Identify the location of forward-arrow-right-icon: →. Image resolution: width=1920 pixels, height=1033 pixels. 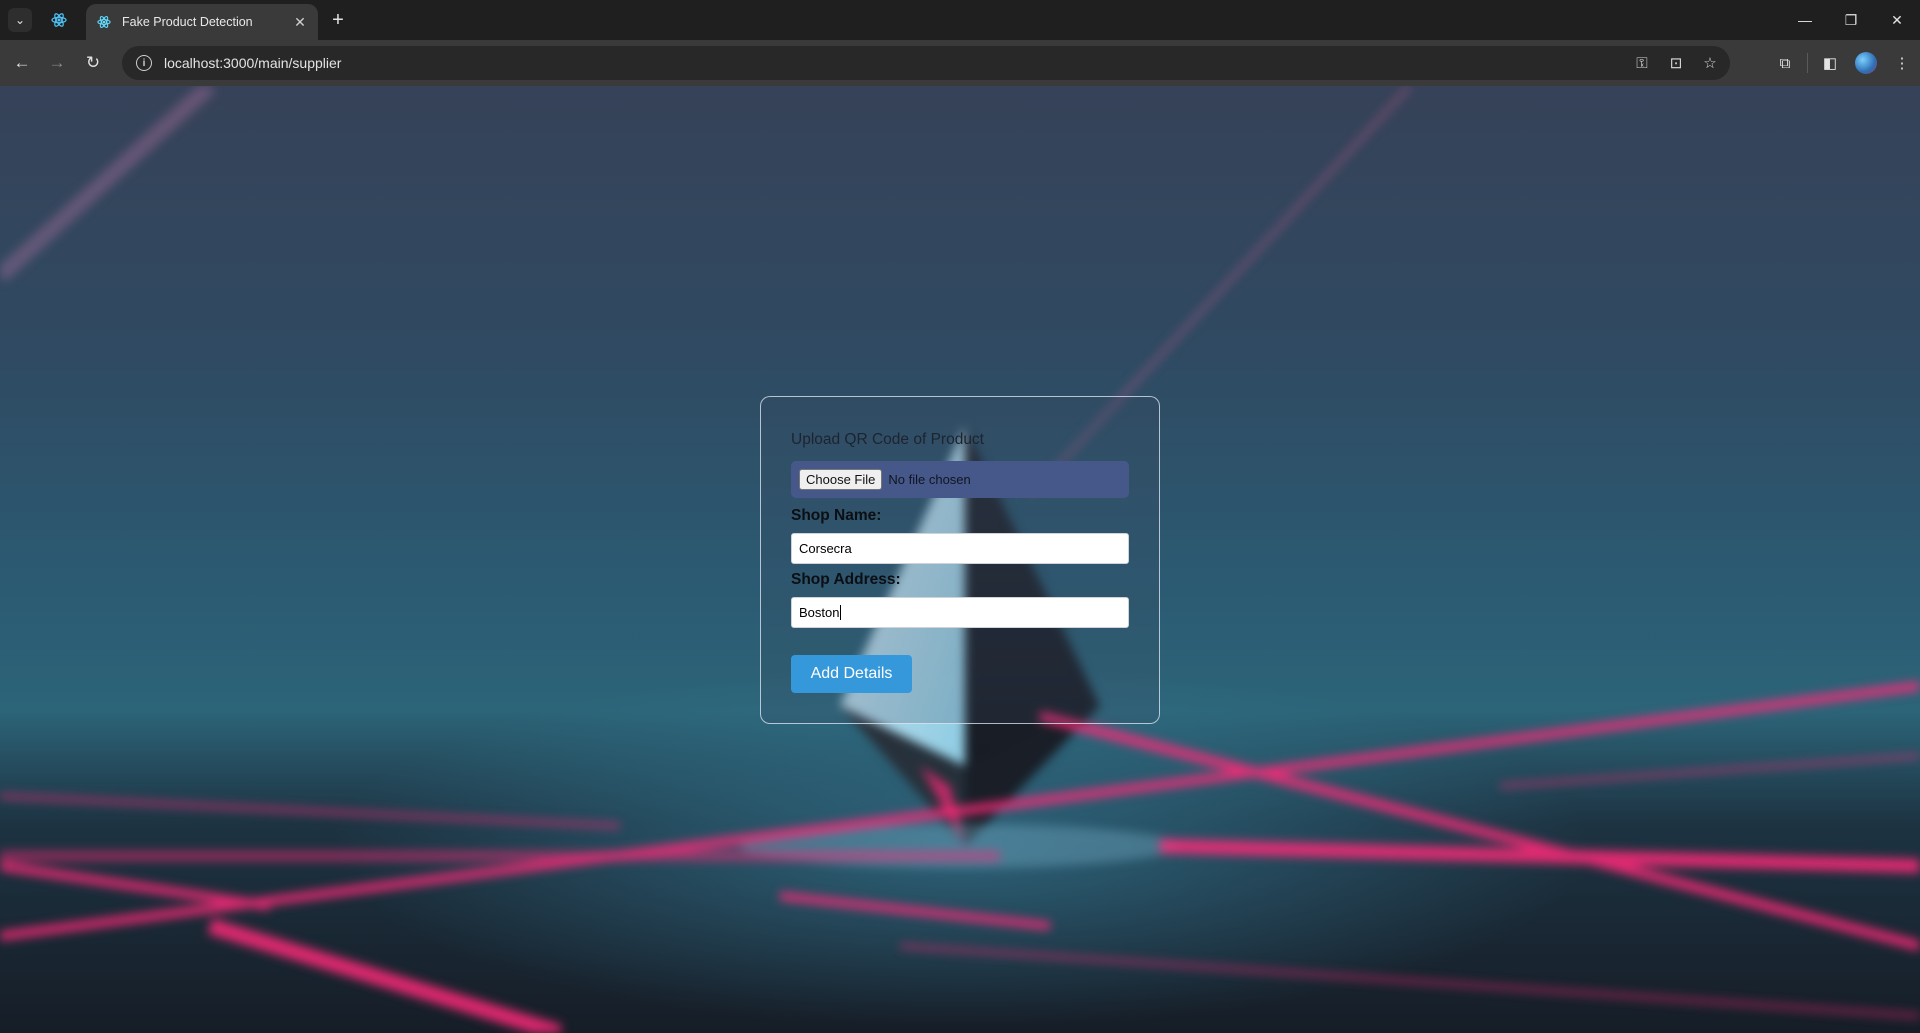
(57, 63).